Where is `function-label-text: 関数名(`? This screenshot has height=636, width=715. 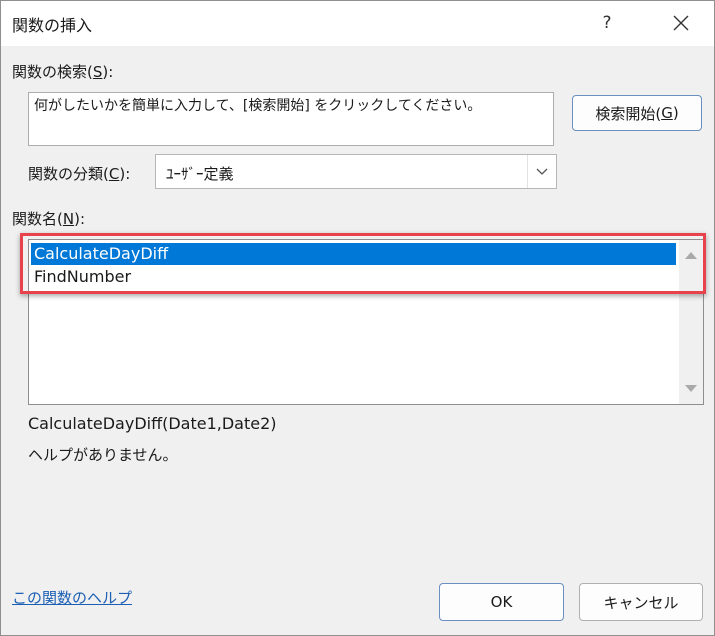
function-label-text: 関数名( is located at coordinates (37, 219).